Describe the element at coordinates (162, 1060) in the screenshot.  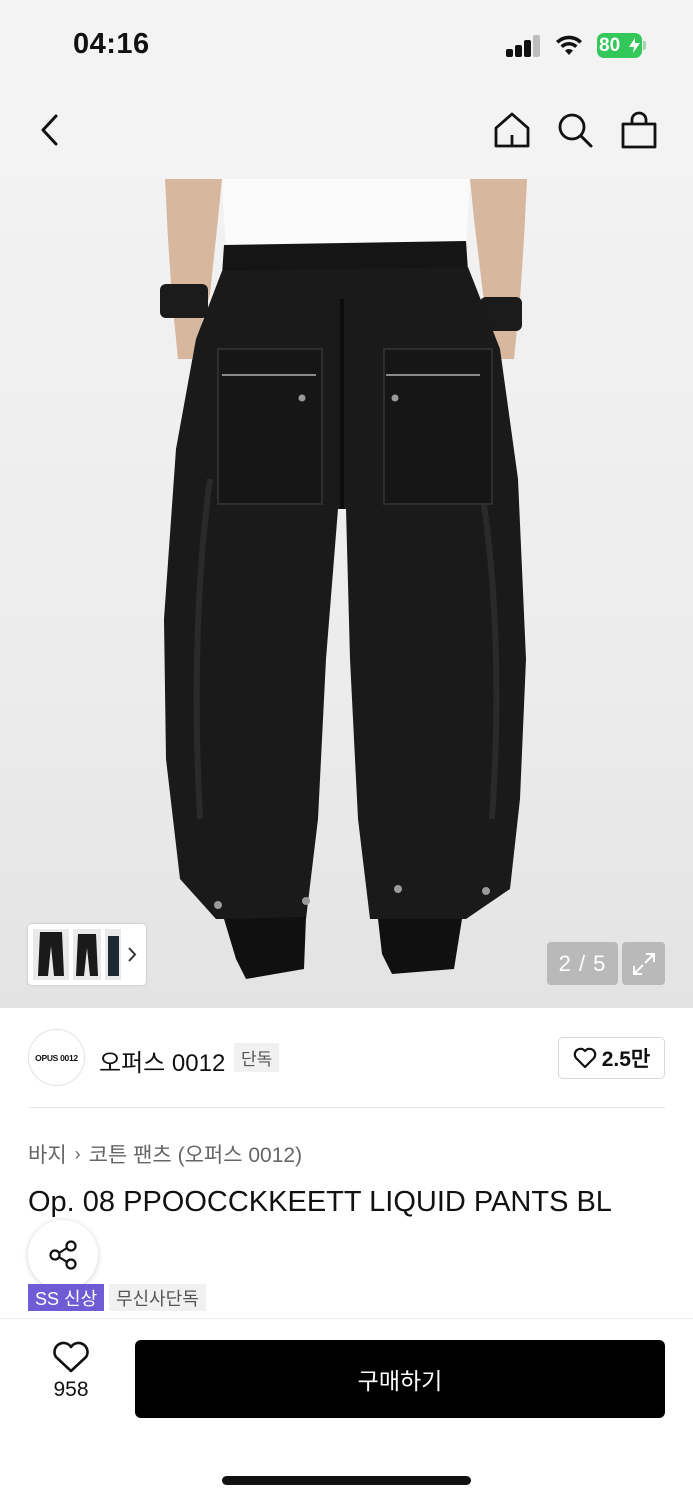
I see `brand-name: 오퍼스 0012` at that location.